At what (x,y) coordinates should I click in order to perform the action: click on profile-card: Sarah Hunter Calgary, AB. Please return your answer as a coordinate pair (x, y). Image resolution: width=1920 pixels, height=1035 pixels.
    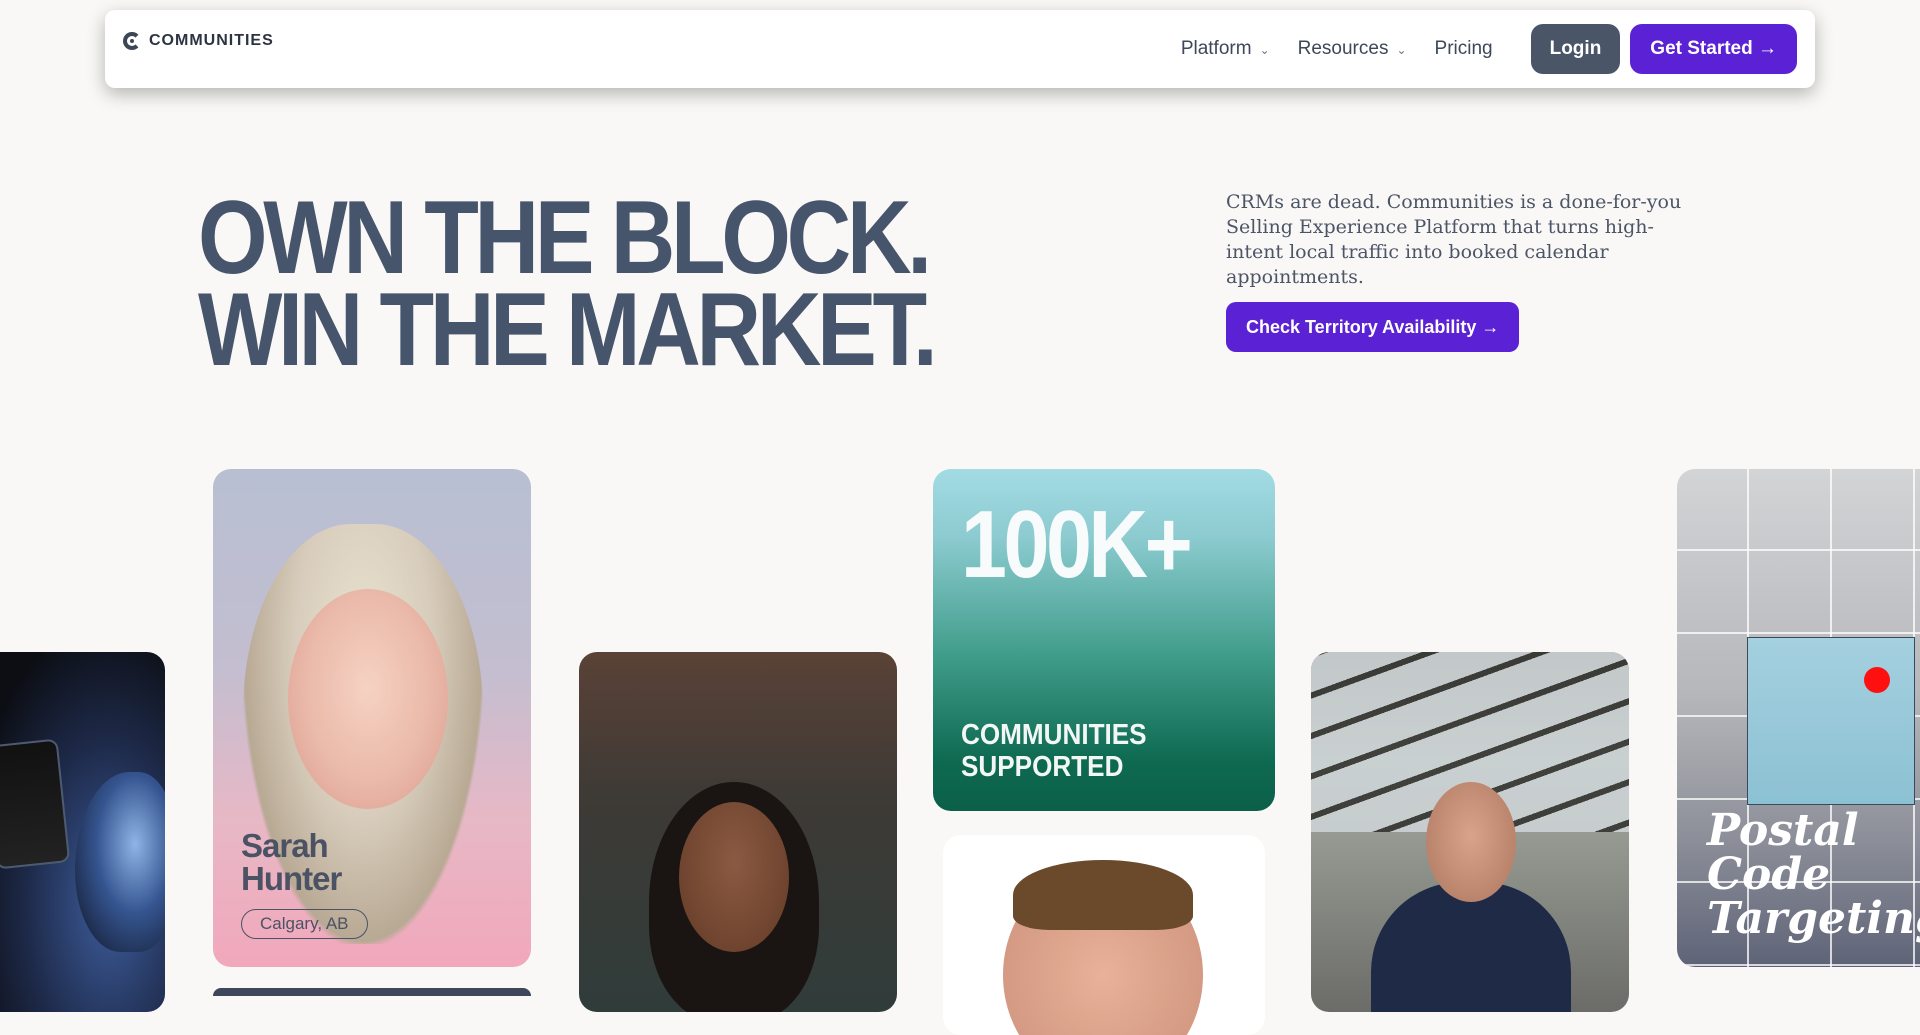
    Looking at the image, I should click on (372, 718).